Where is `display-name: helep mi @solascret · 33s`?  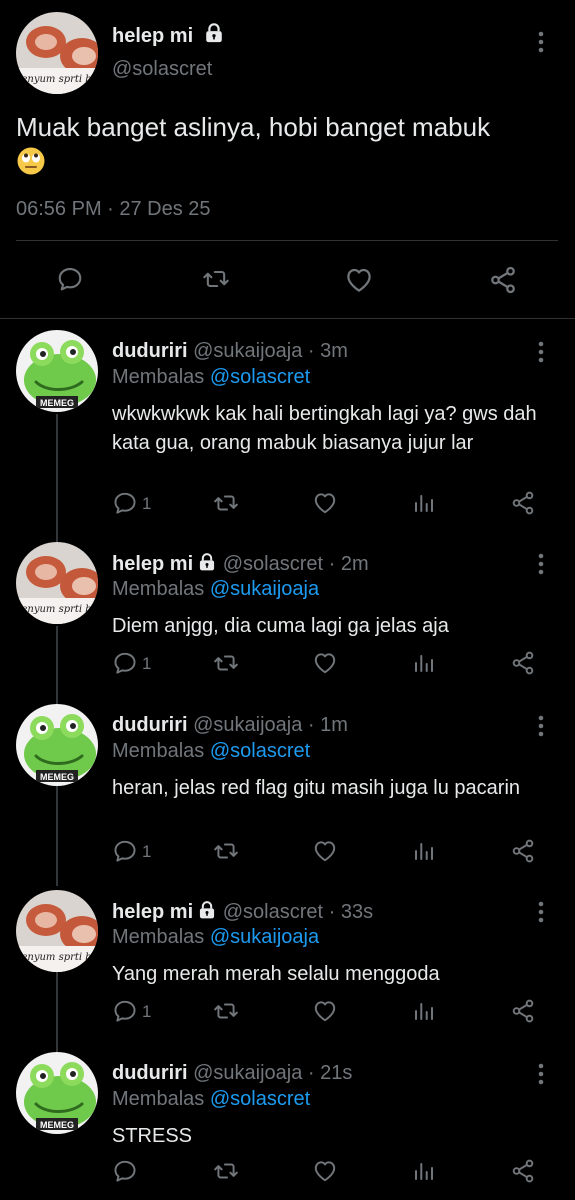
display-name: helep mi @solascret · 33s is located at coordinates (242, 913).